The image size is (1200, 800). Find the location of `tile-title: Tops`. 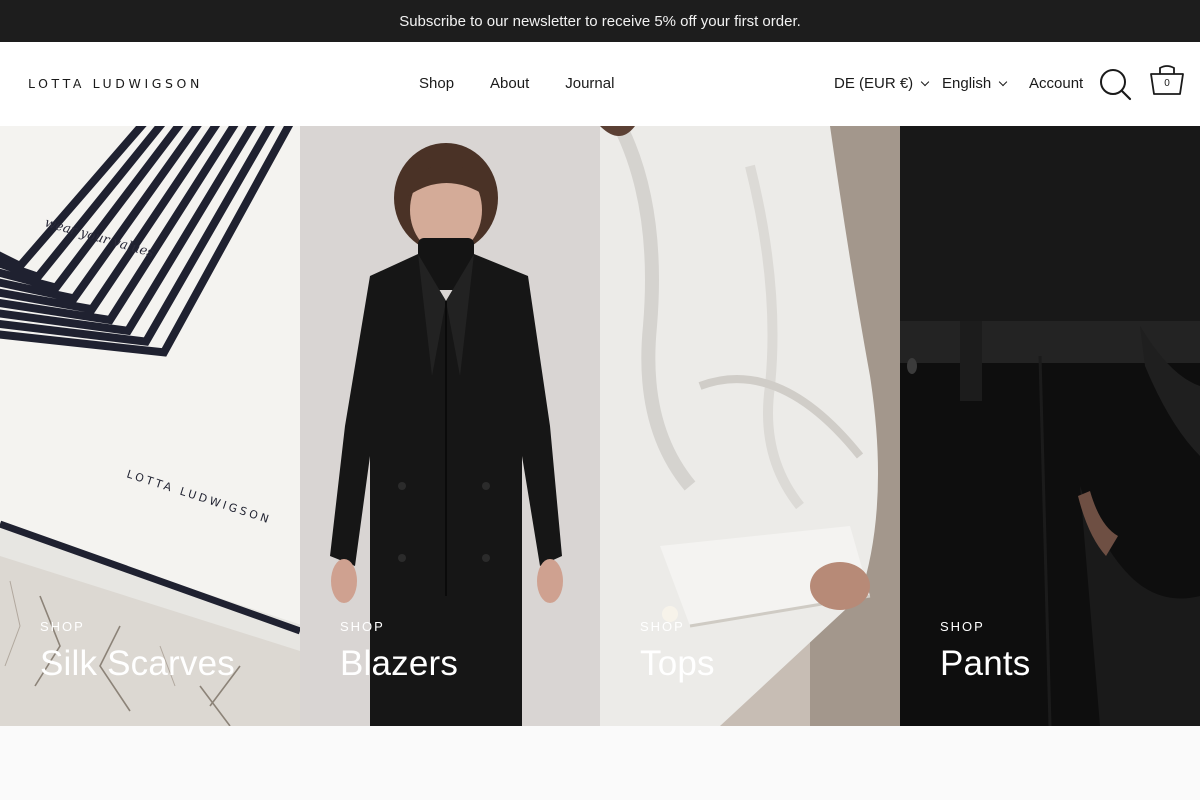

tile-title: Tops is located at coordinates (677, 663).